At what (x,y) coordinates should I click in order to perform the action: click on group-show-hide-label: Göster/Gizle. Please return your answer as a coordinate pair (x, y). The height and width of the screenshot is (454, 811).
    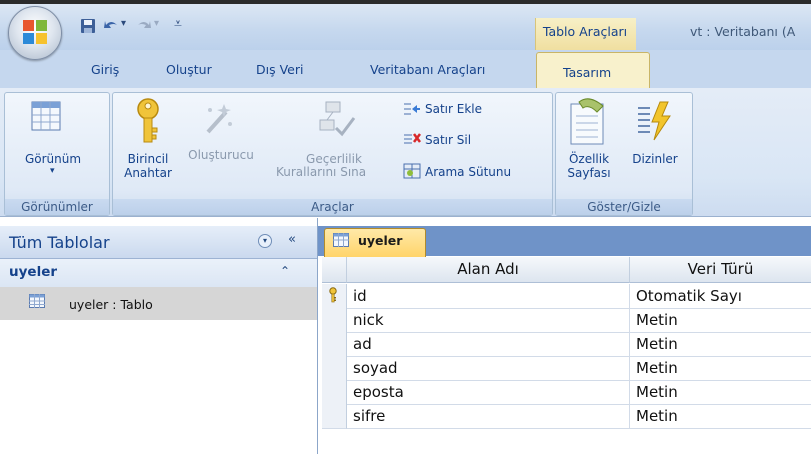
    Looking at the image, I should click on (624, 207).